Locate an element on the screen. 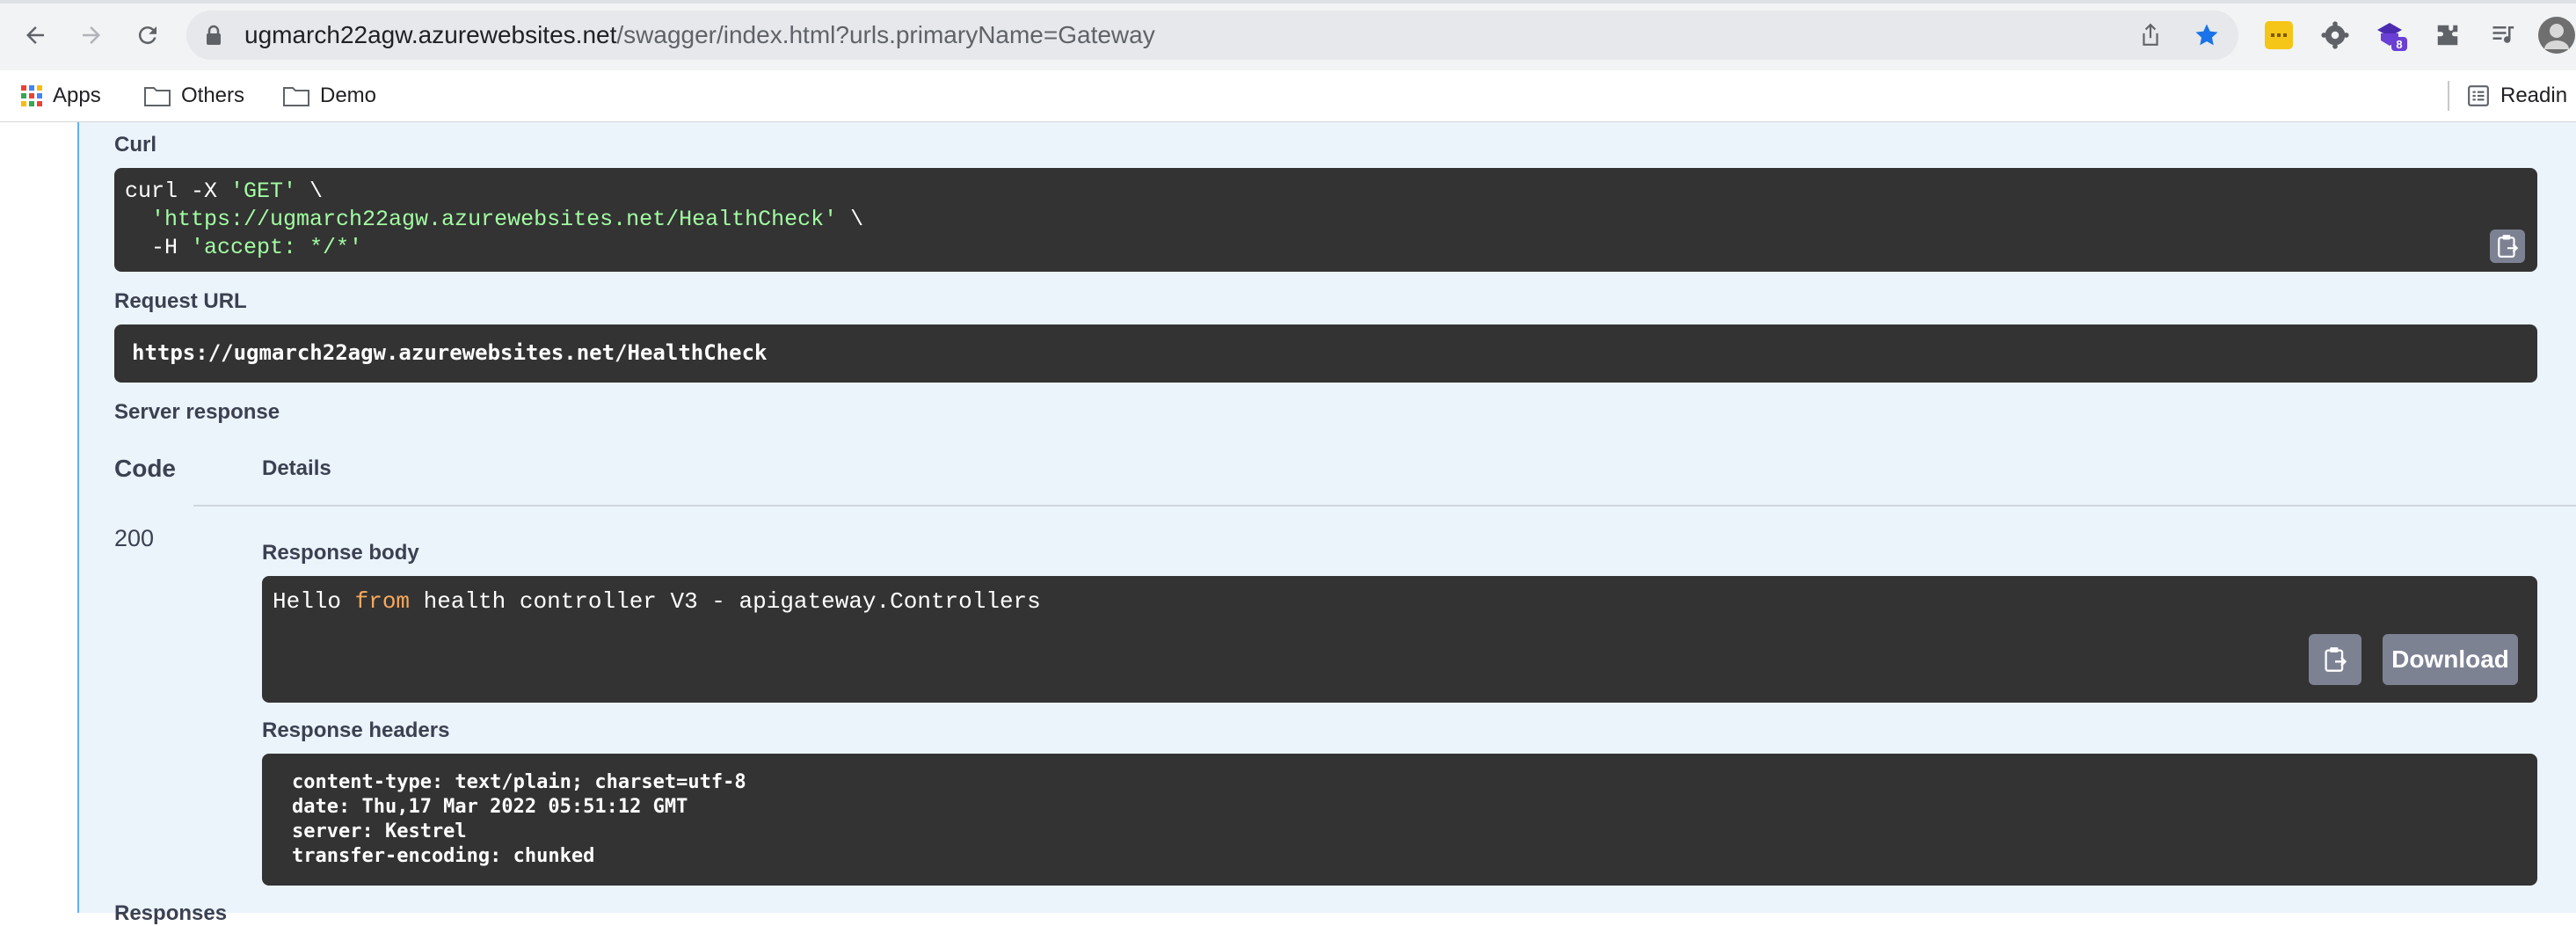 This screenshot has height=926, width=2576. bookmark-others-label: Others is located at coordinates (213, 96).